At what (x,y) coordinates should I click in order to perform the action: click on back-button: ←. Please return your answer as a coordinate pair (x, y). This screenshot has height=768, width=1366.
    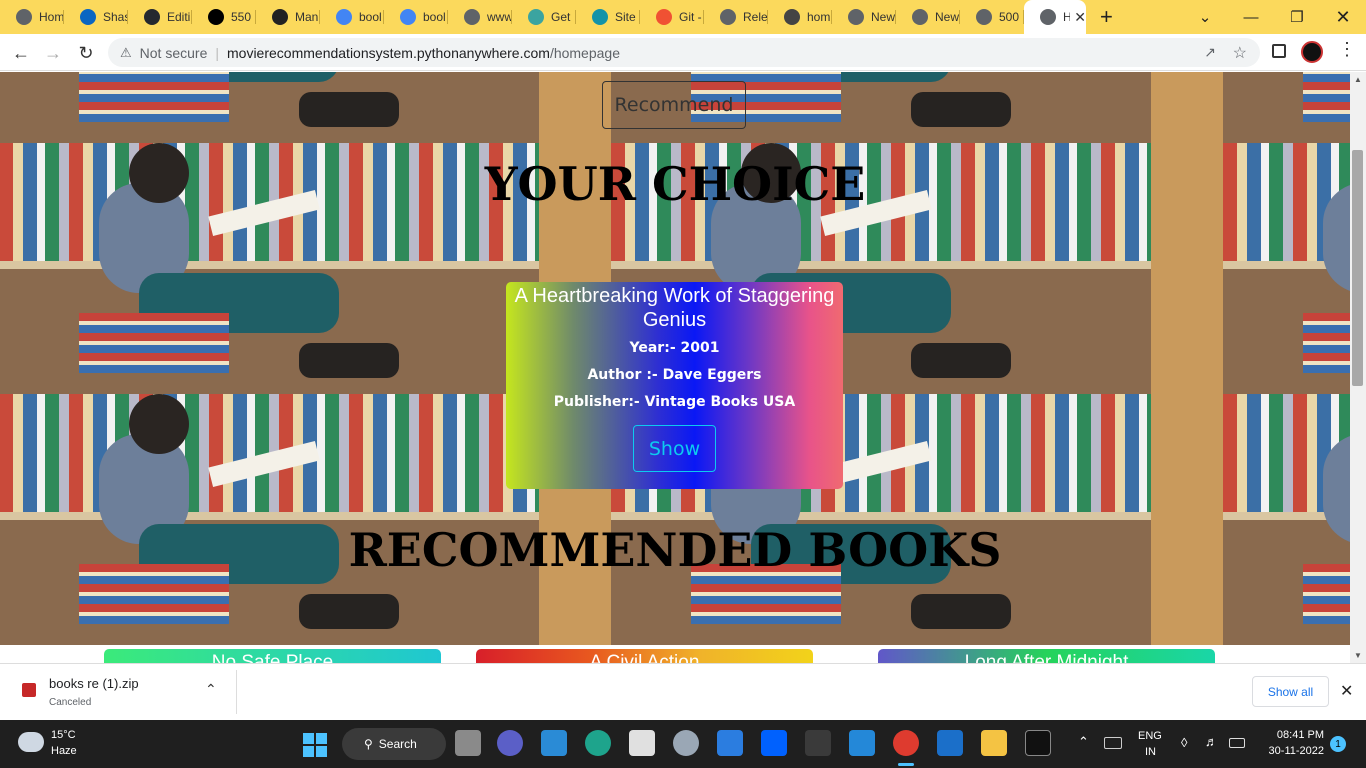
    Looking at the image, I should click on (21, 53).